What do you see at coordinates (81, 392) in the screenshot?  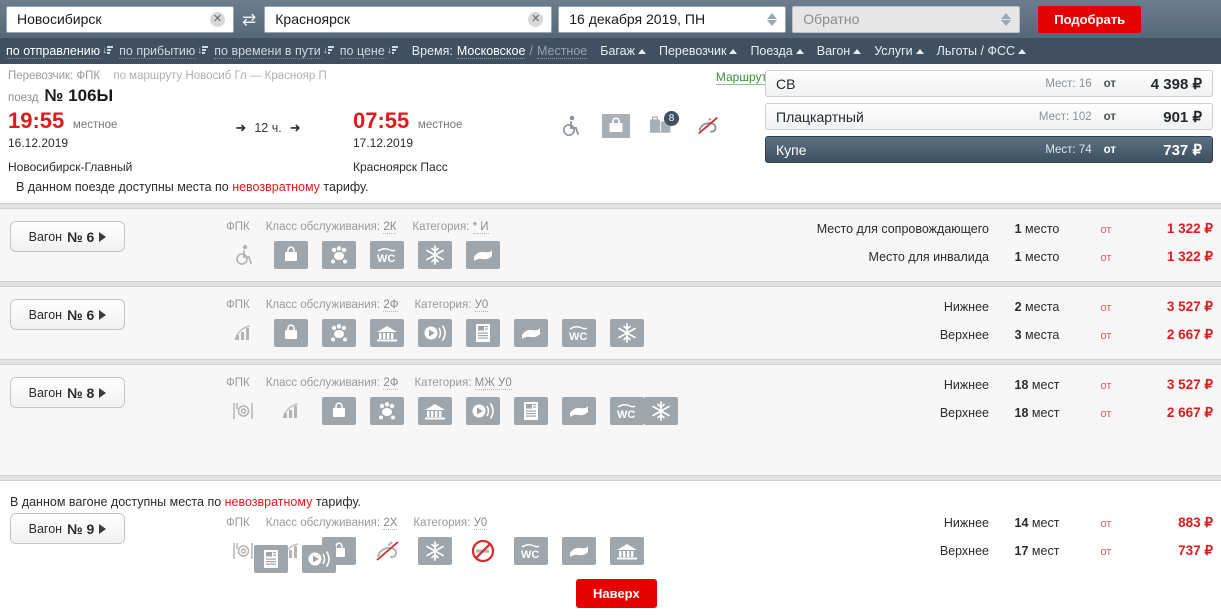 I see `wagon-button-number: № 8` at bounding box center [81, 392].